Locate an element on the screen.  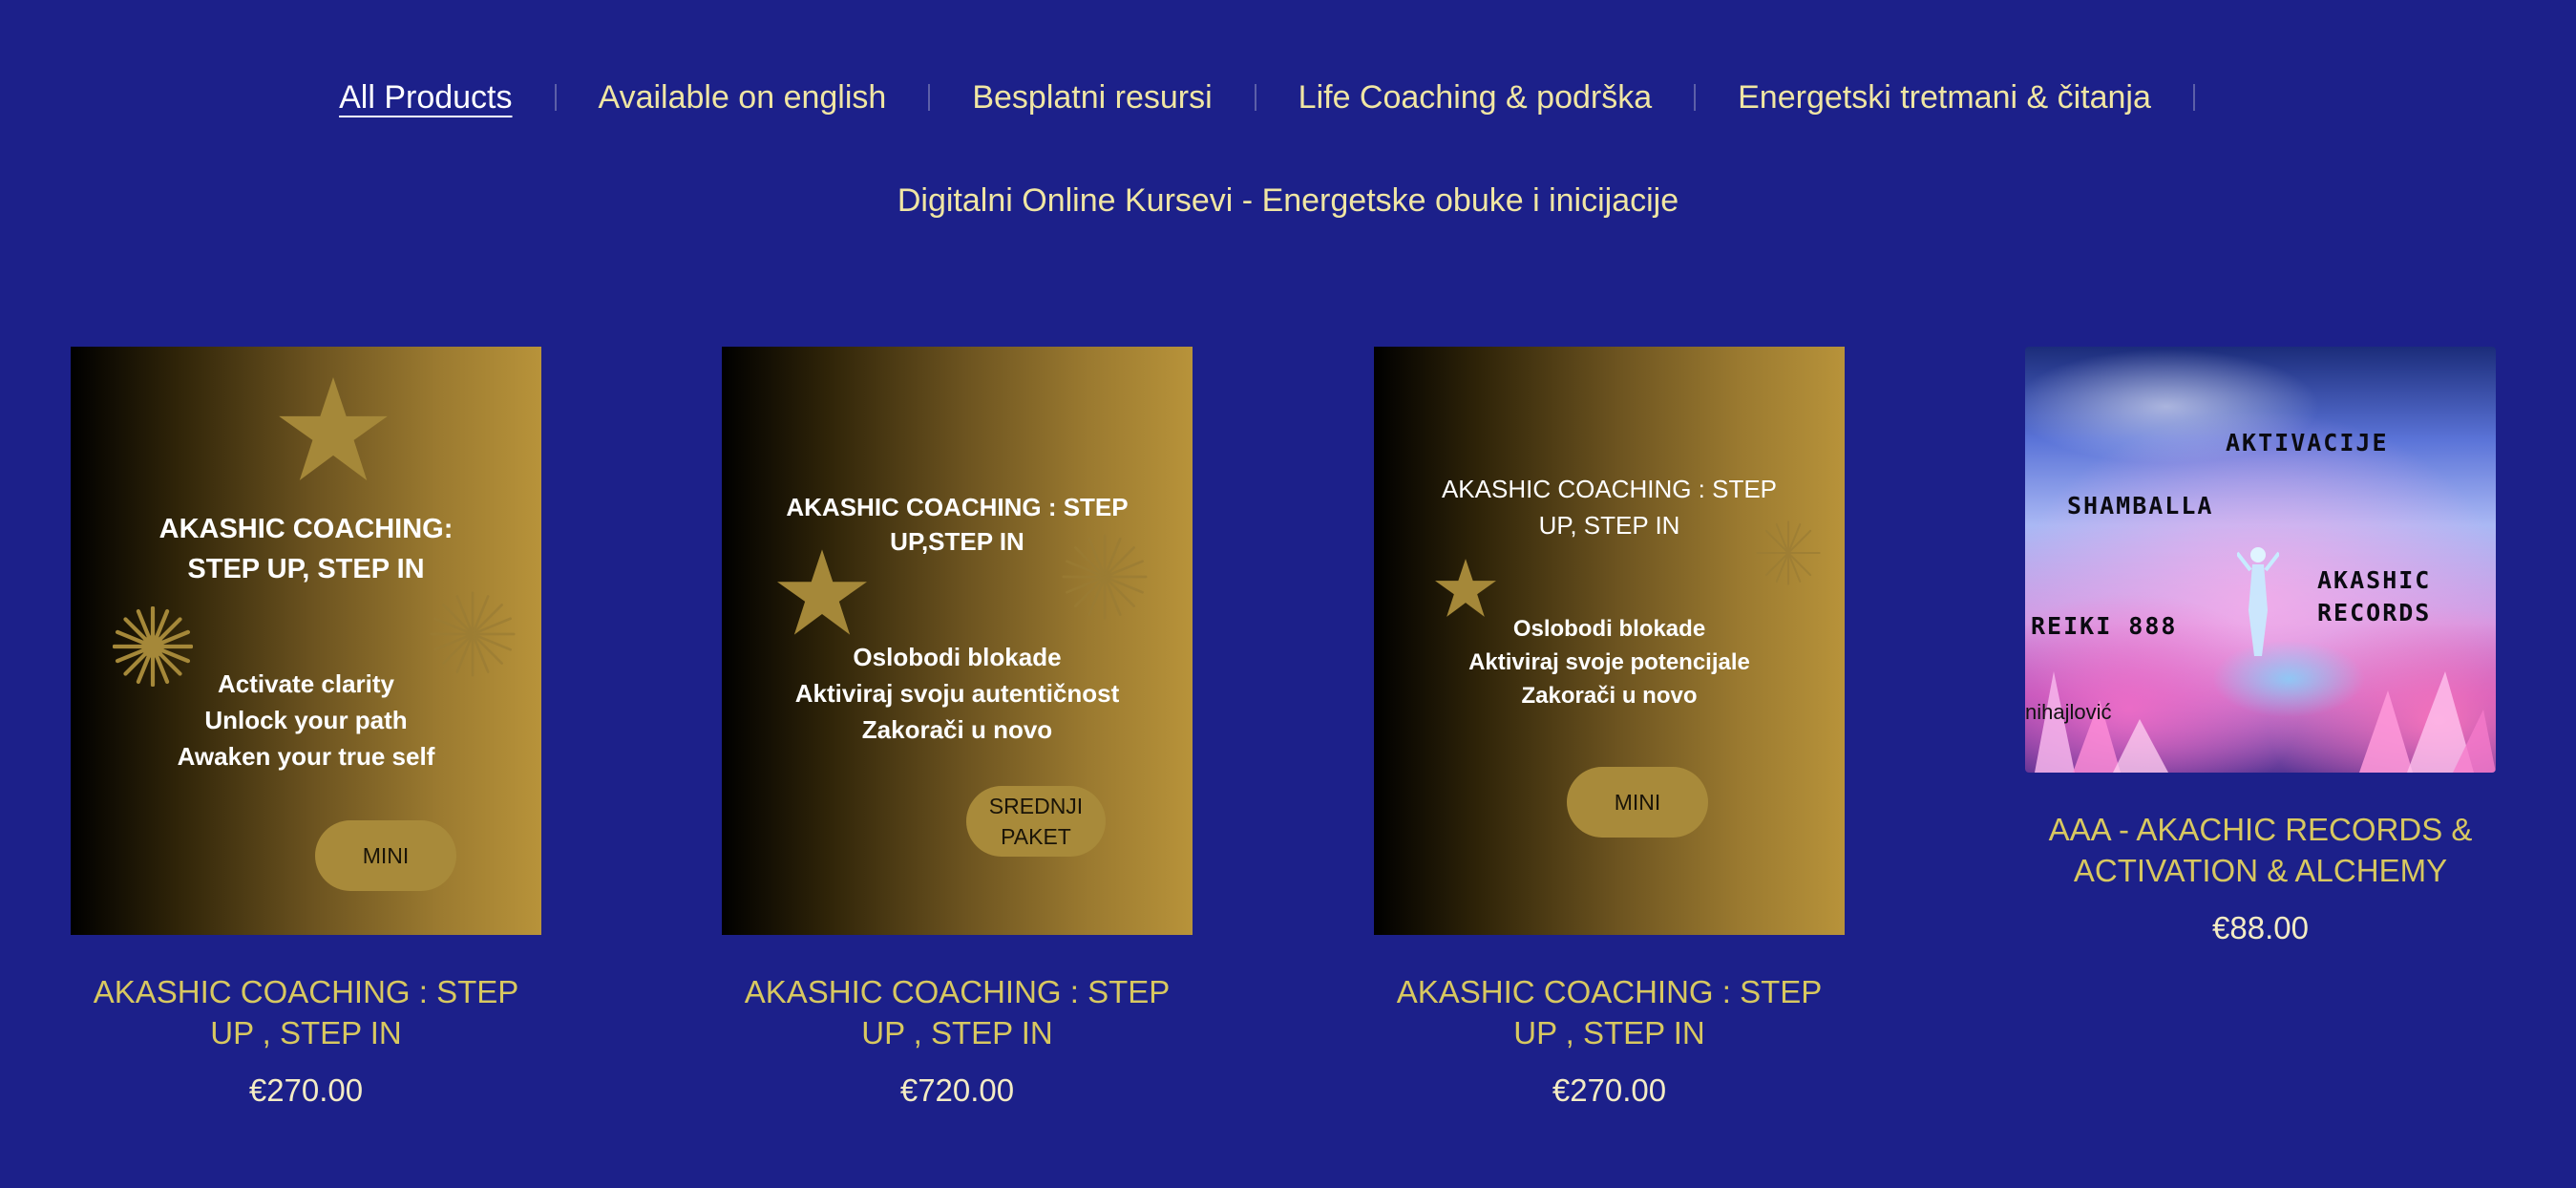
image-word: AKTIVACIJE is located at coordinates (2307, 442).